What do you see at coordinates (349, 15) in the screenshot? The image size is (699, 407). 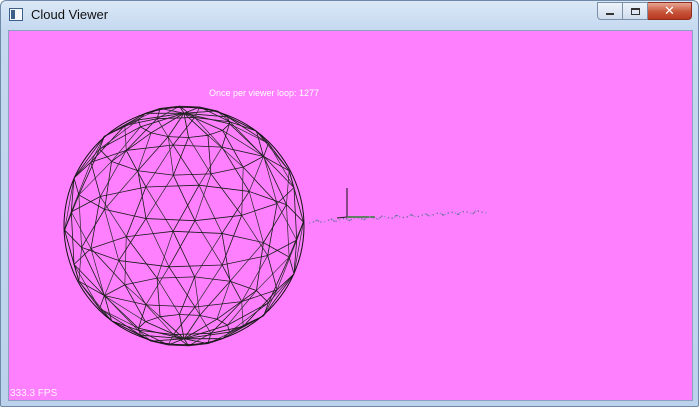 I see `title-bar: Cloud Viewer ✕` at bounding box center [349, 15].